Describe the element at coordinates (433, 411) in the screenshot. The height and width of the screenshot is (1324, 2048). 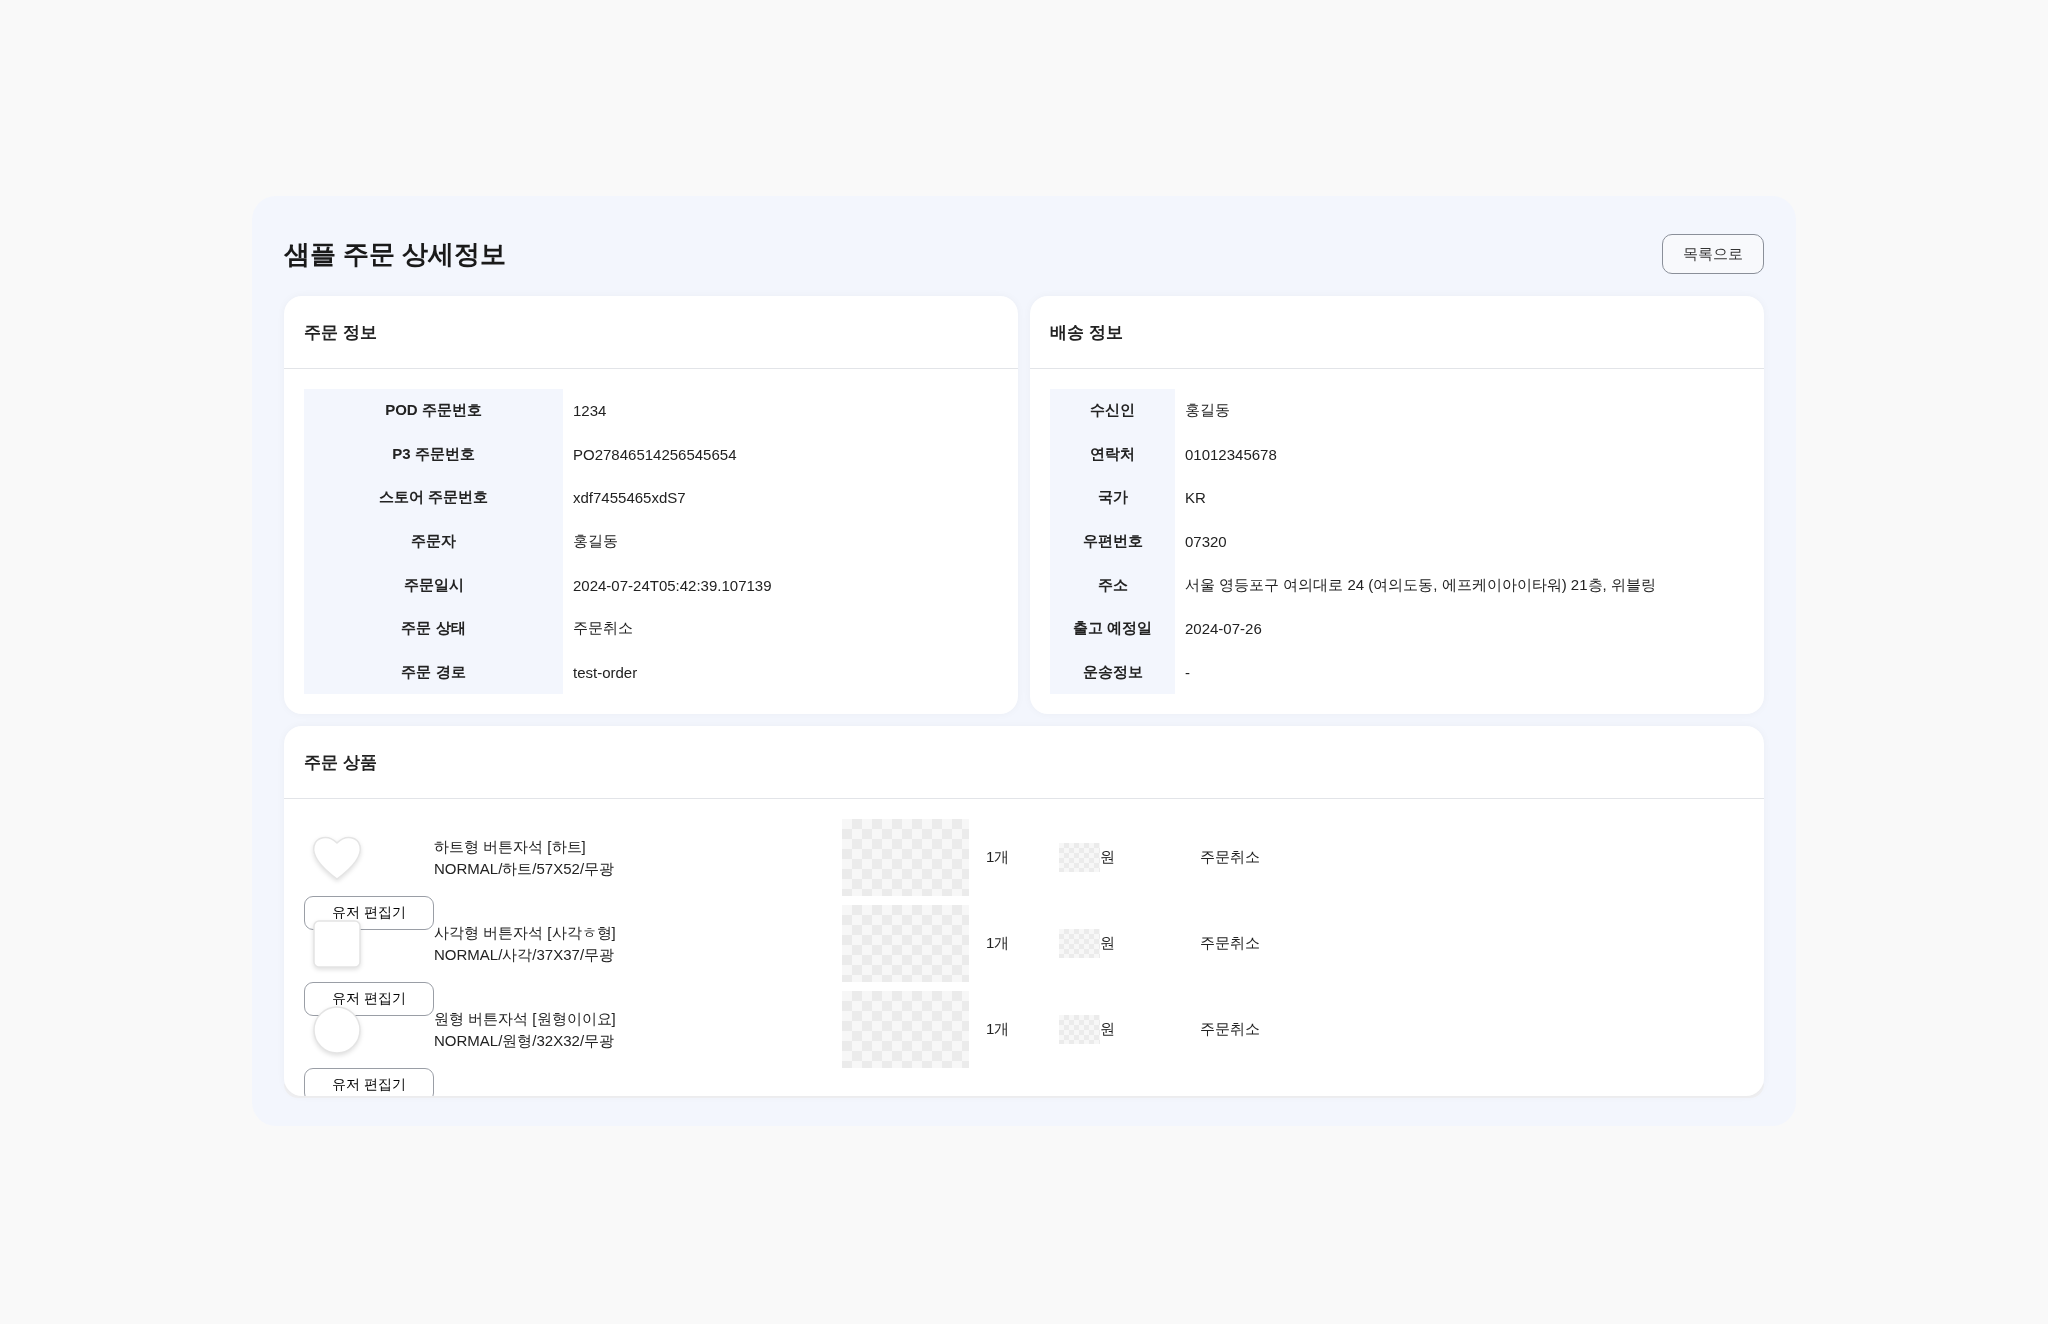
I see `field-label: POD 주문번호` at that location.